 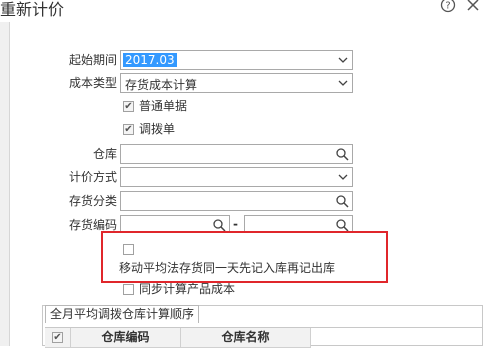 I want to click on inventory-category-input, so click(x=236, y=201).